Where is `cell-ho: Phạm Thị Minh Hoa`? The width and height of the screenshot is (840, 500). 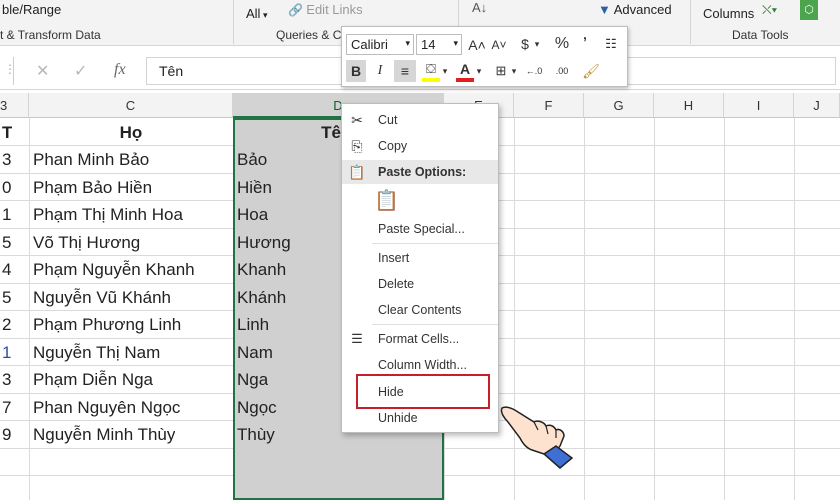
cell-ho: Phạm Thị Minh Hoa is located at coordinates (108, 214).